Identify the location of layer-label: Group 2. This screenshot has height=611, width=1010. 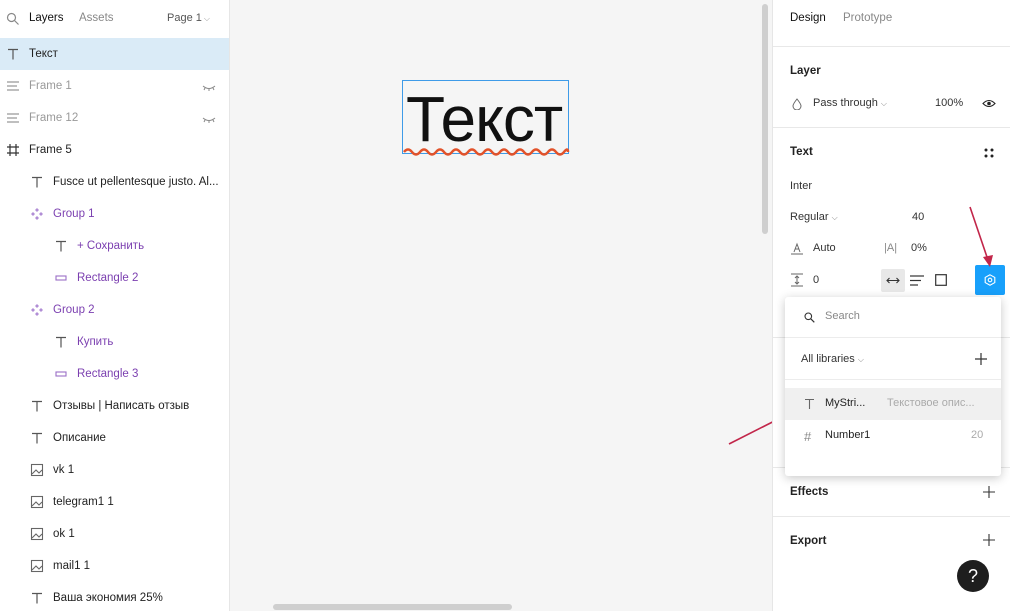
(74, 310).